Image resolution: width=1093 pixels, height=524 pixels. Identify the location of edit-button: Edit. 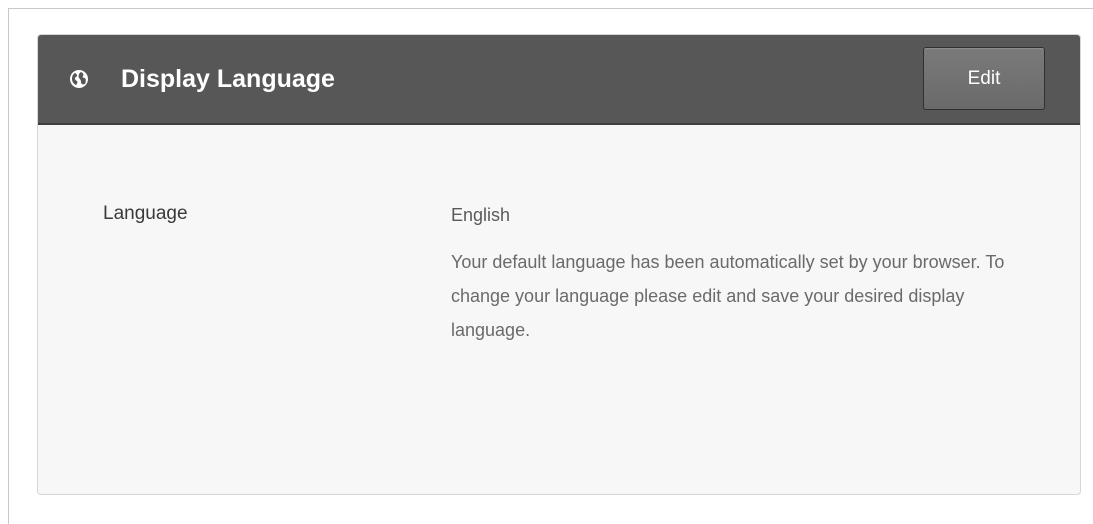
(984, 78).